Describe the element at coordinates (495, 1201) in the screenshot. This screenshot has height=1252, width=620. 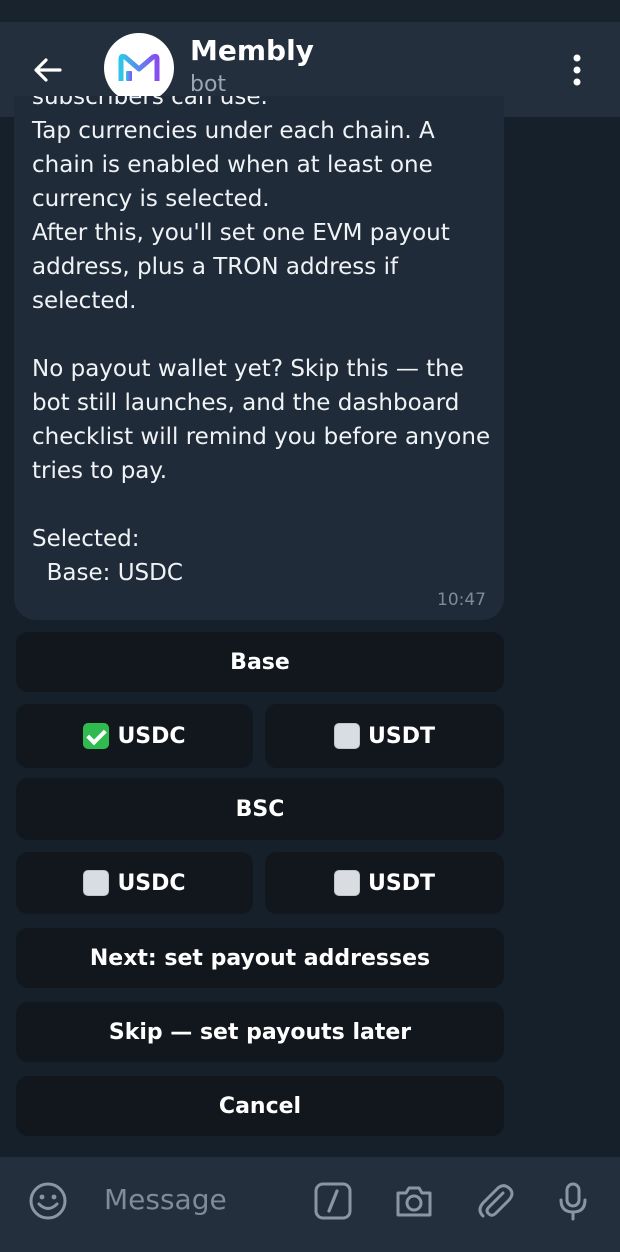
I see `attach-icon` at that location.